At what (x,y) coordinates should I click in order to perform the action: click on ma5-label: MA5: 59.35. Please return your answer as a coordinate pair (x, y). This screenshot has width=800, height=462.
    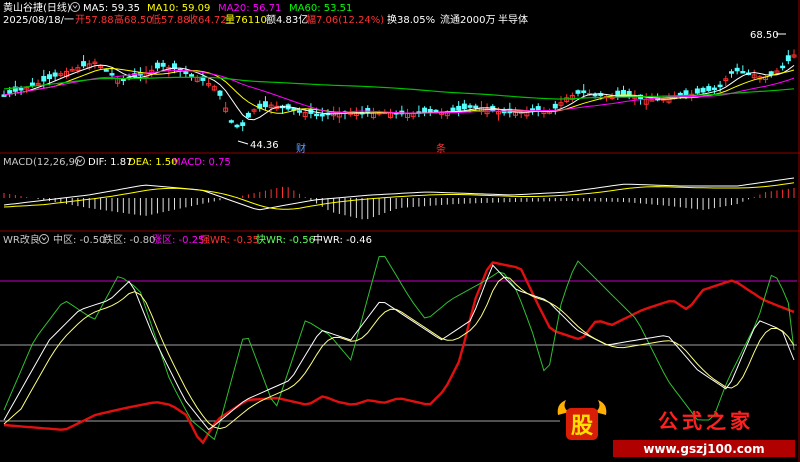
    Looking at the image, I should click on (111, 8).